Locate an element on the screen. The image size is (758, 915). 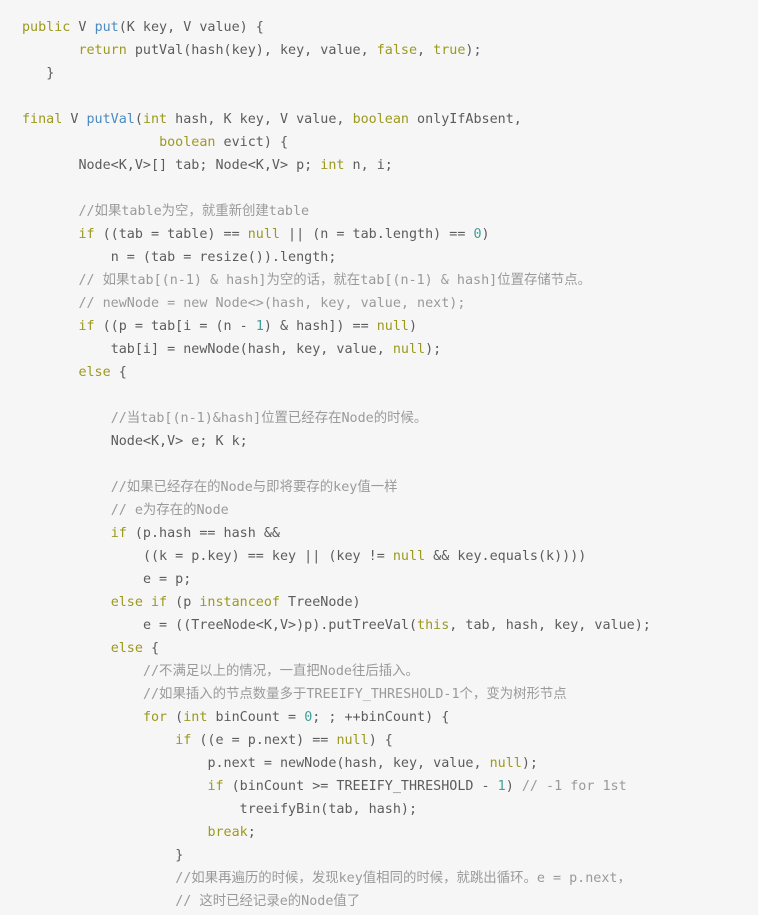
code-line: Node<K,V>[] tab; Node<K,V> p; int n, i; is located at coordinates (379, 165).